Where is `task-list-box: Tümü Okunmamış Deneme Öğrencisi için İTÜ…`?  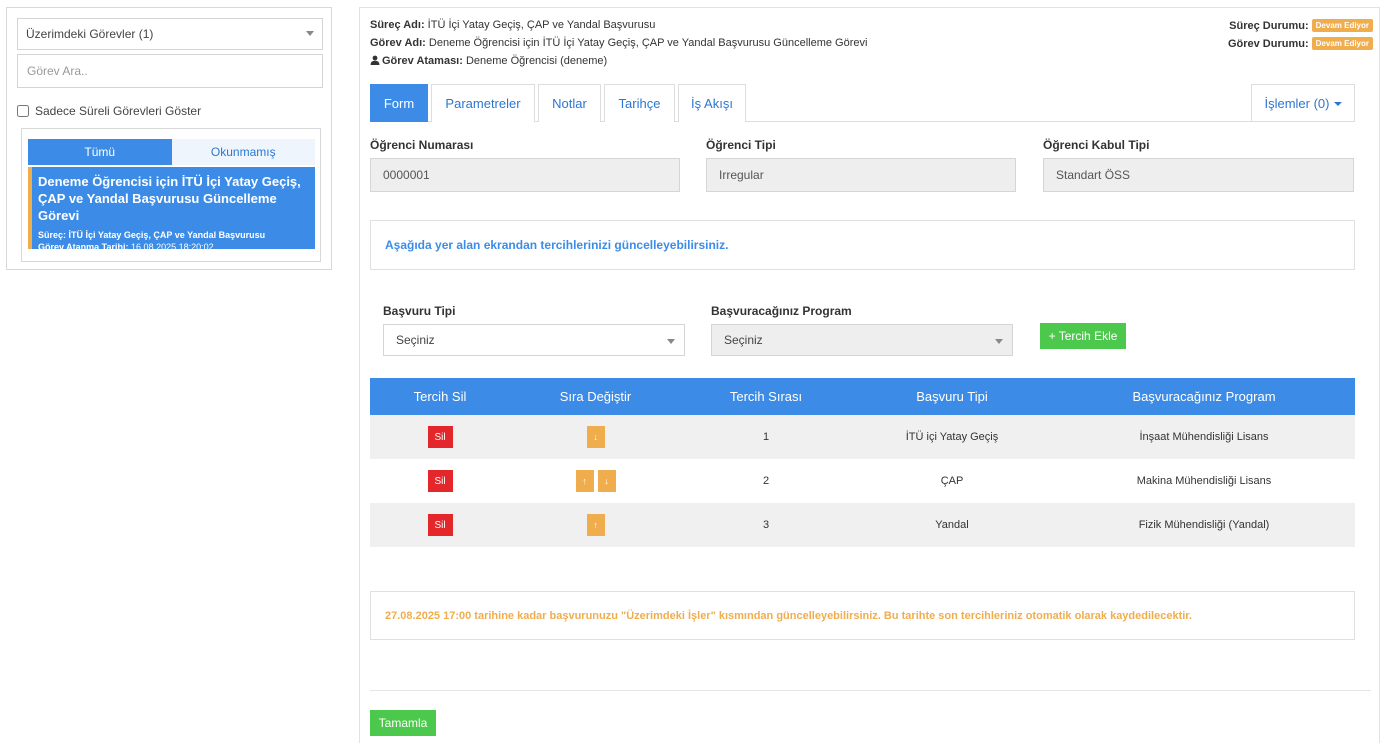
task-list-box: Tümü Okunmamış Deneme Öğrencisi için İTÜ… is located at coordinates (171, 195).